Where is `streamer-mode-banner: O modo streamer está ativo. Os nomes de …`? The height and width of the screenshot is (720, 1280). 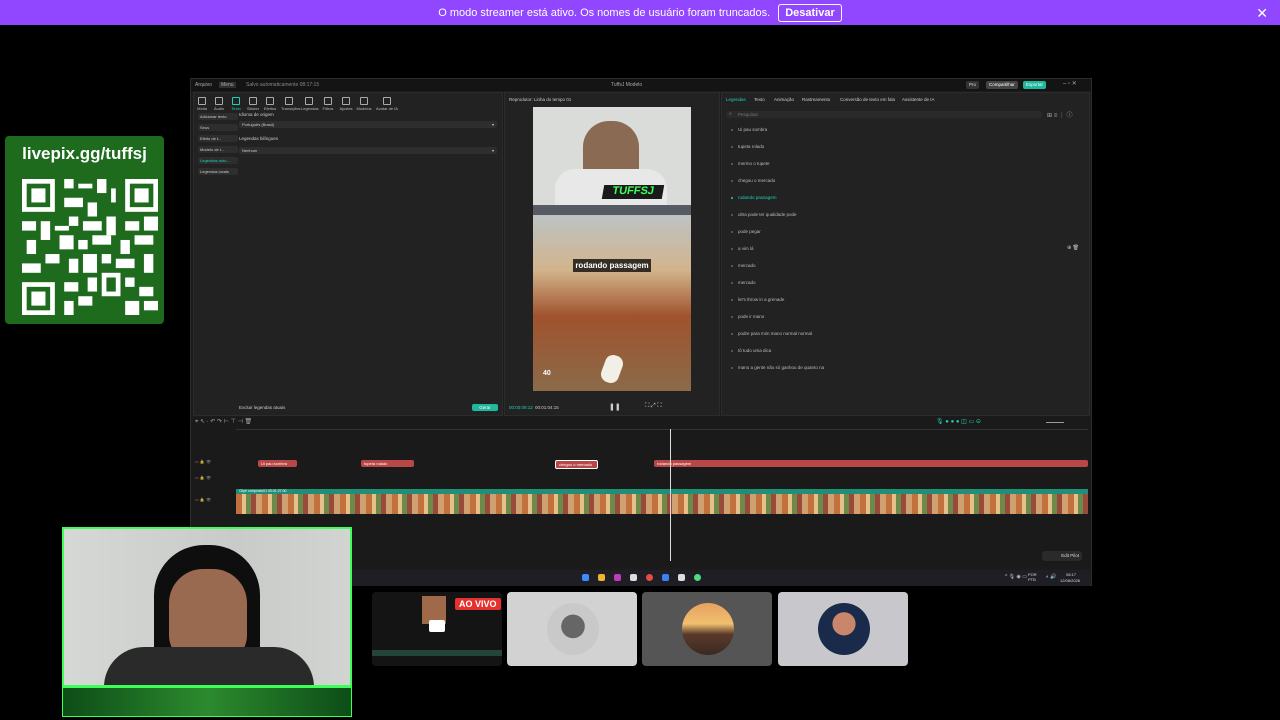
streamer-mode-banner: O modo streamer está ativo. Os nomes de … is located at coordinates (640, 12).